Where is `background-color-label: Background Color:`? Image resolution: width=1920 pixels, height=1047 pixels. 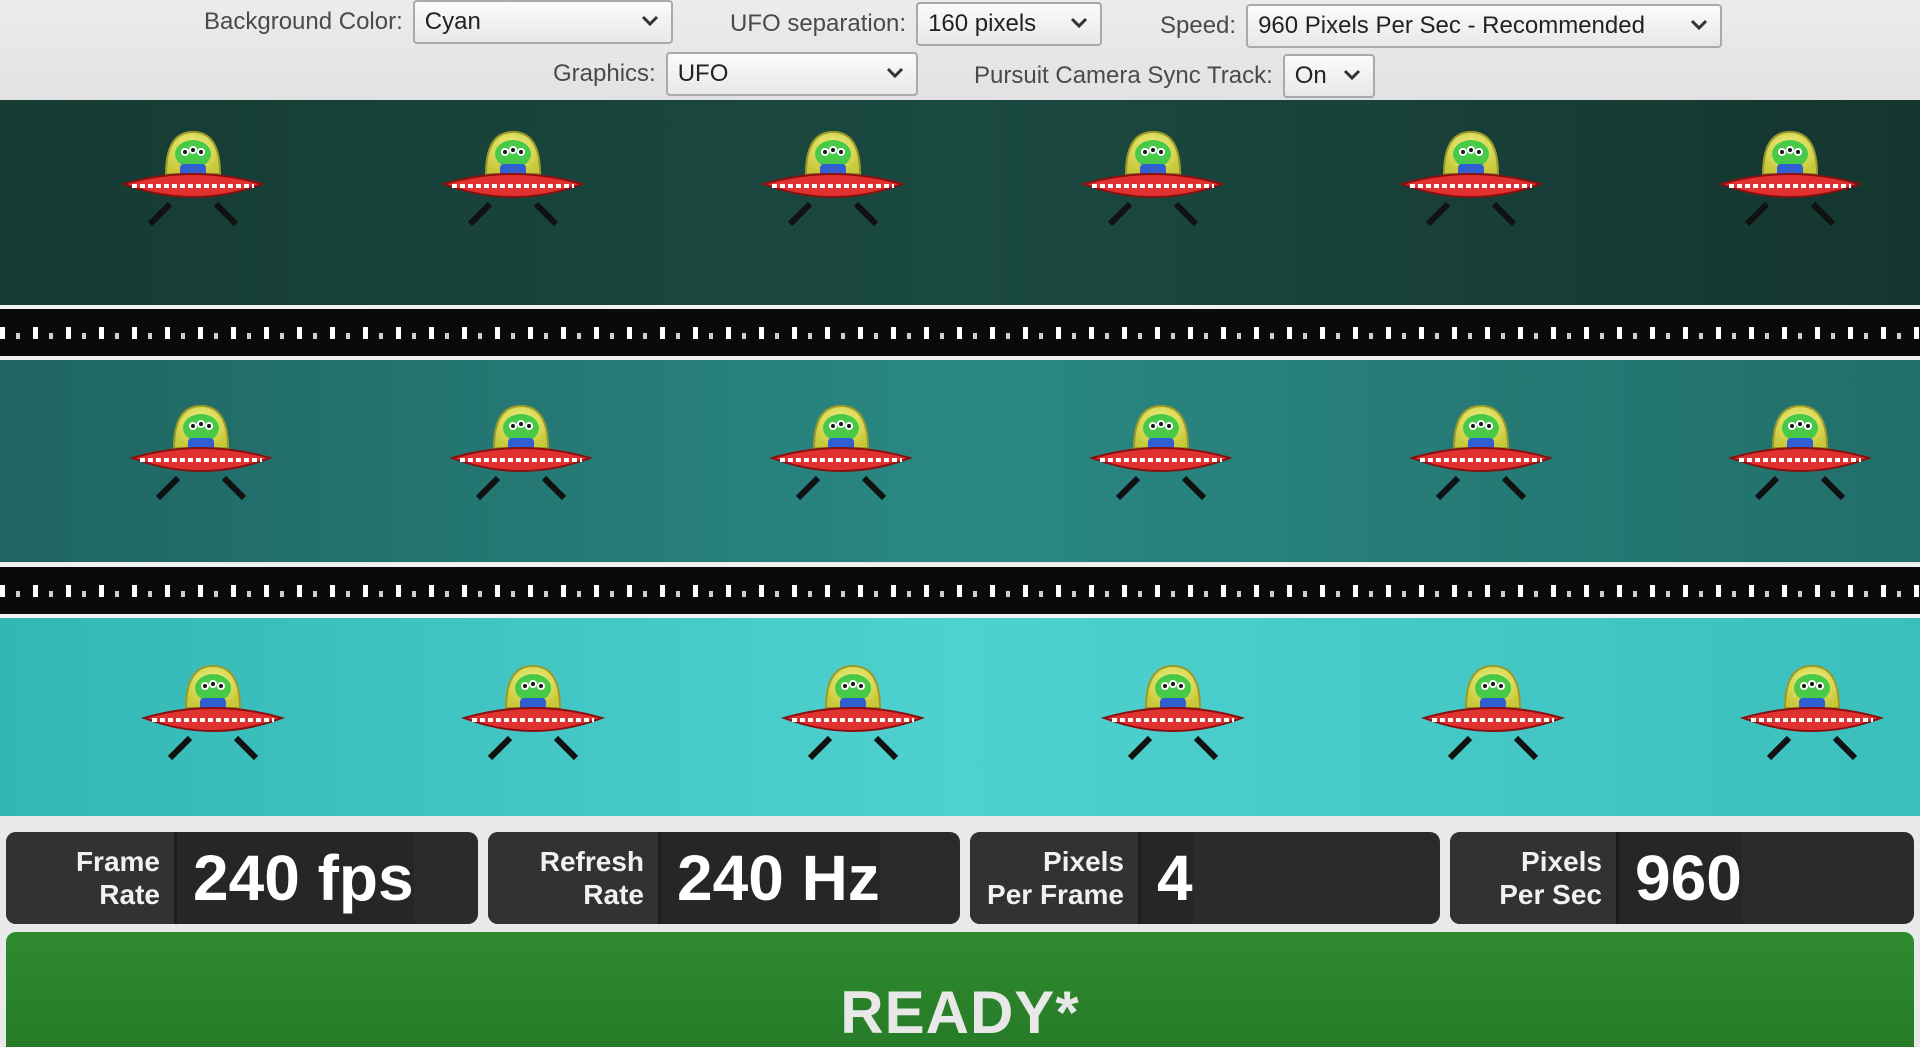
background-color-label: Background Color: is located at coordinates (303, 21).